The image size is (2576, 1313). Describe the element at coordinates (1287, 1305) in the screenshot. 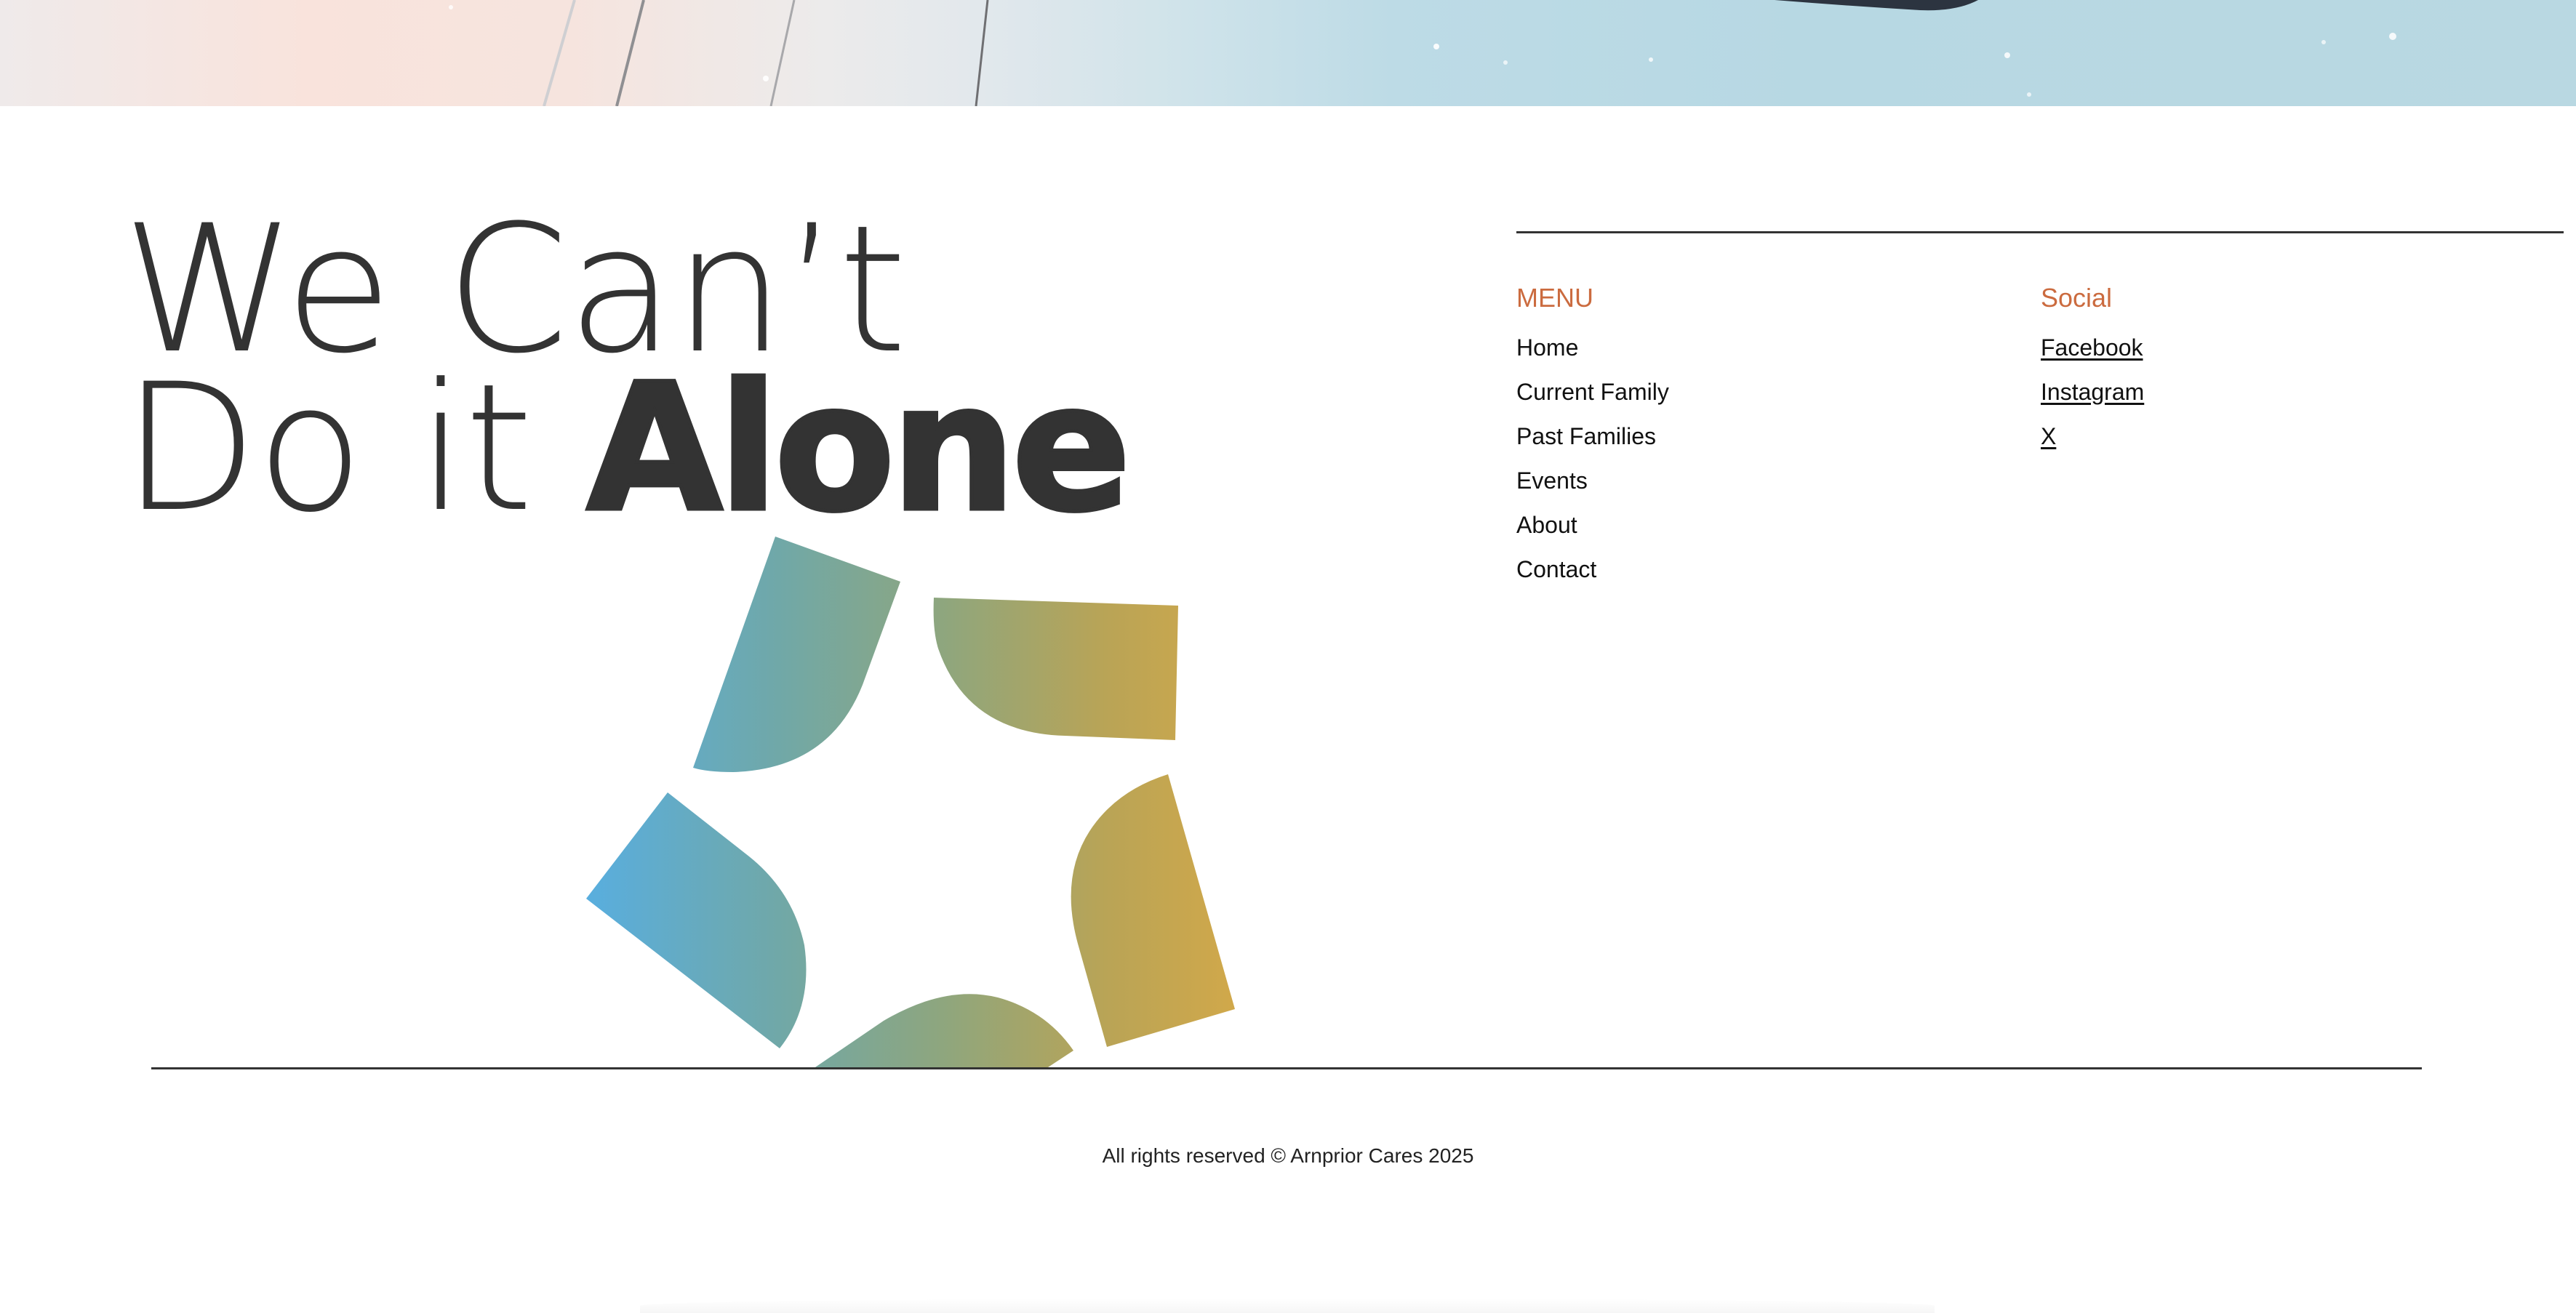

I see `bottom-shadow` at that location.